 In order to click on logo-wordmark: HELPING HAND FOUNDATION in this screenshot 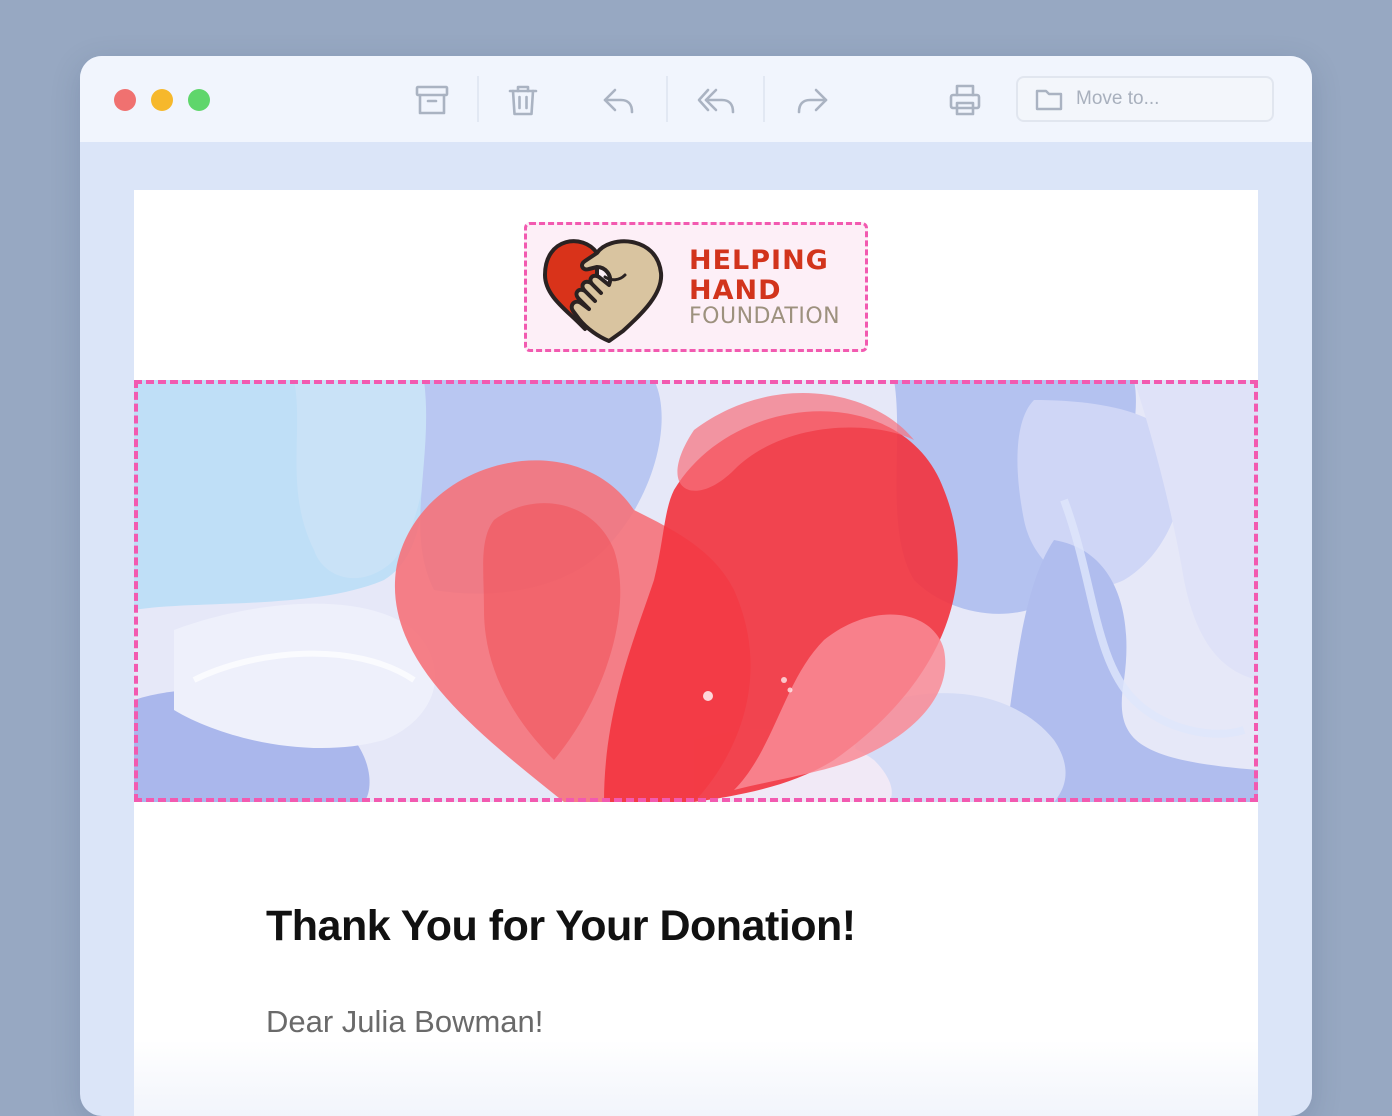, I will do `click(764, 287)`.